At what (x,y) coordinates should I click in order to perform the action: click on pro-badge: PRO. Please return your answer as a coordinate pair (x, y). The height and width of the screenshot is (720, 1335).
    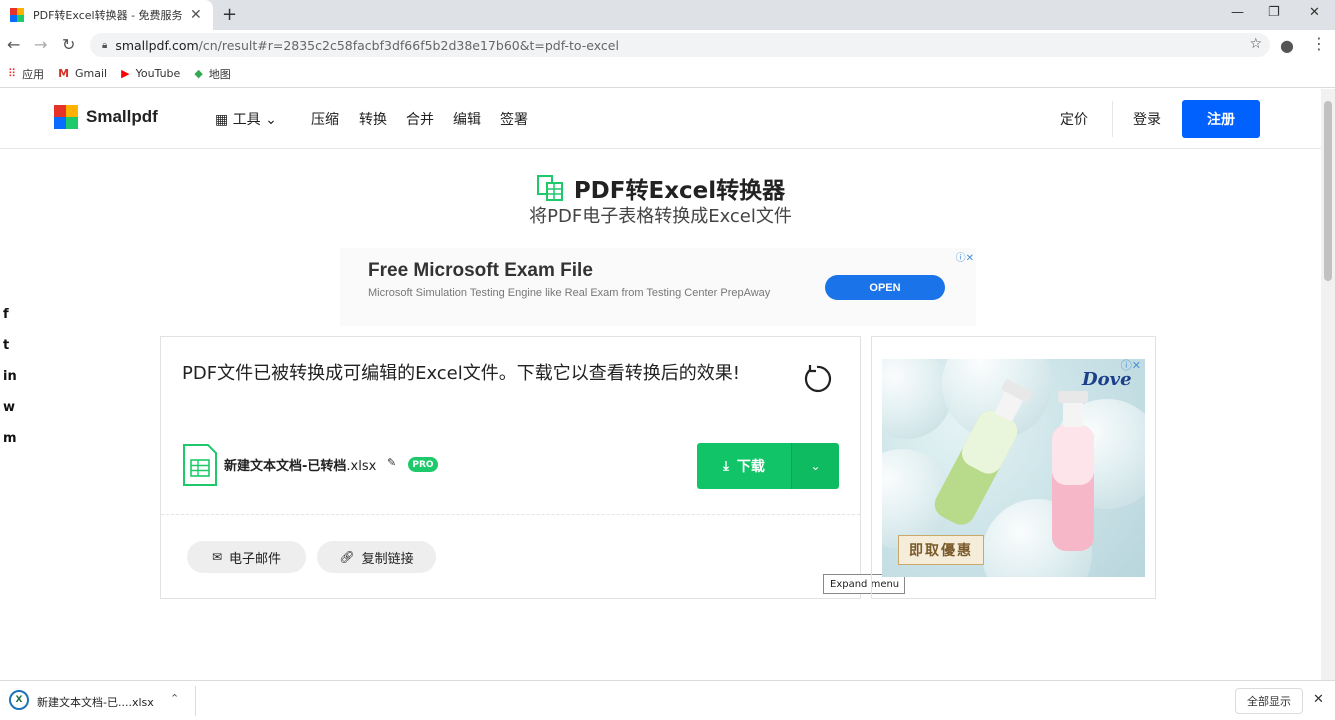
    Looking at the image, I should click on (423, 464).